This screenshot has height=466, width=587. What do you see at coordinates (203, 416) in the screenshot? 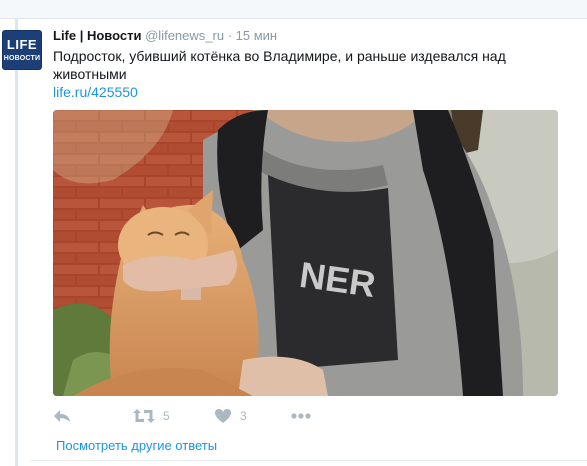
I see `tweet-actions: 5 3` at bounding box center [203, 416].